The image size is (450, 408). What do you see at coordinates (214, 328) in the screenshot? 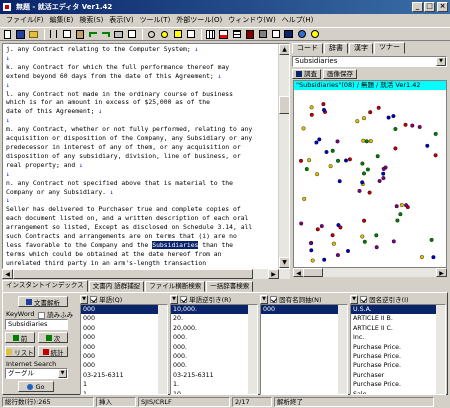
I see `list-item: 20,000.` at bounding box center [214, 328].